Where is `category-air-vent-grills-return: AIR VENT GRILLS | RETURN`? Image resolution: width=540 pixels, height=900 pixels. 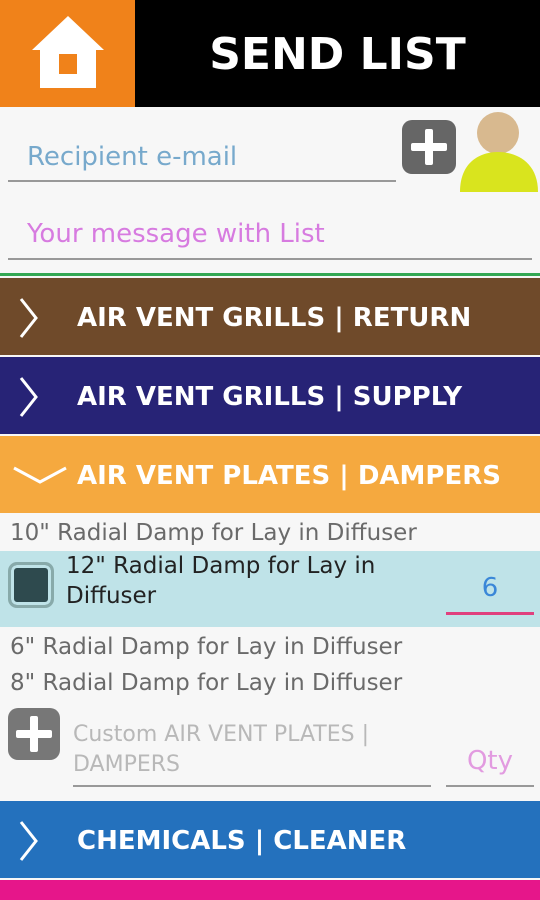 category-air-vent-grills-return: AIR VENT GRILLS | RETURN is located at coordinates (270, 316).